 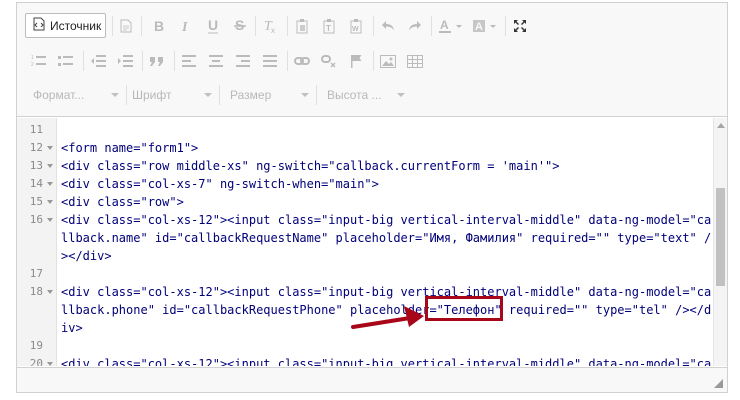 What do you see at coordinates (387, 317) in the screenshot?
I see `annotation-arrow` at bounding box center [387, 317].